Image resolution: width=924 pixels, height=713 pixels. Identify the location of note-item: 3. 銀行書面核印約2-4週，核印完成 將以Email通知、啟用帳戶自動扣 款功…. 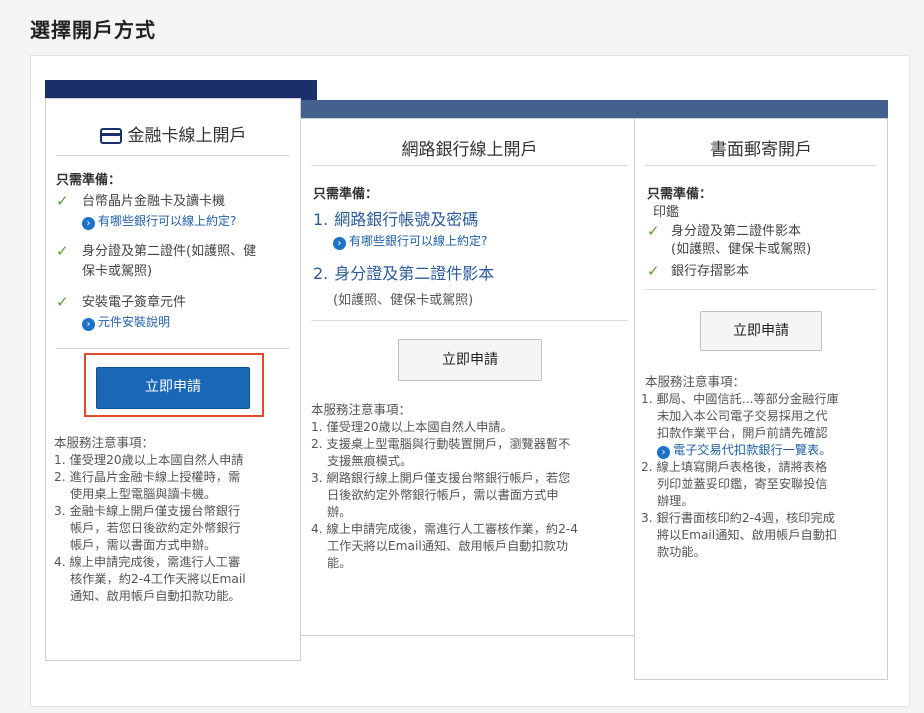
(739, 535).